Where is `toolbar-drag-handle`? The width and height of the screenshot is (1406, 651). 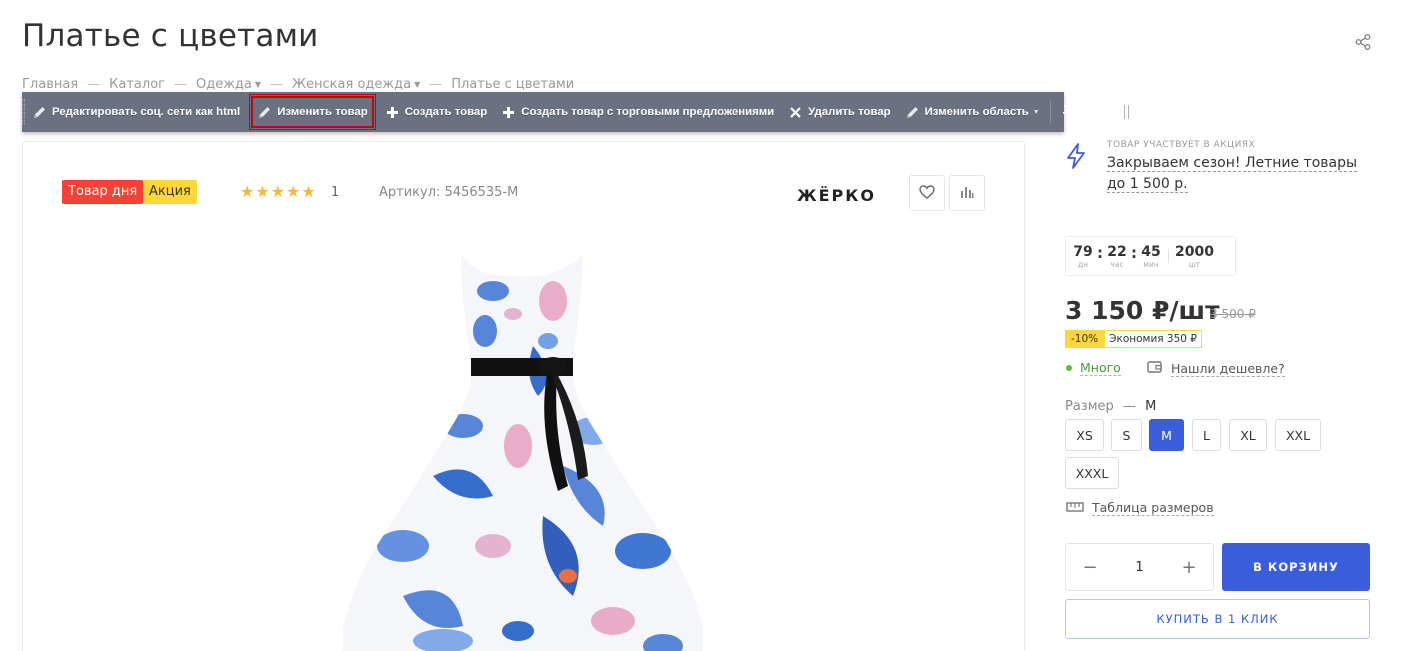 toolbar-drag-handle is located at coordinates (1126, 112).